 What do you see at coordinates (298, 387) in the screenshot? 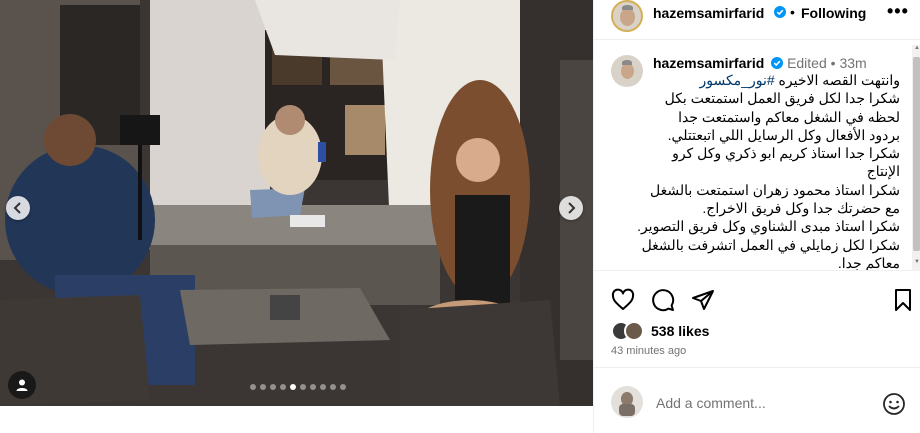
I see `slide-indicator` at bounding box center [298, 387].